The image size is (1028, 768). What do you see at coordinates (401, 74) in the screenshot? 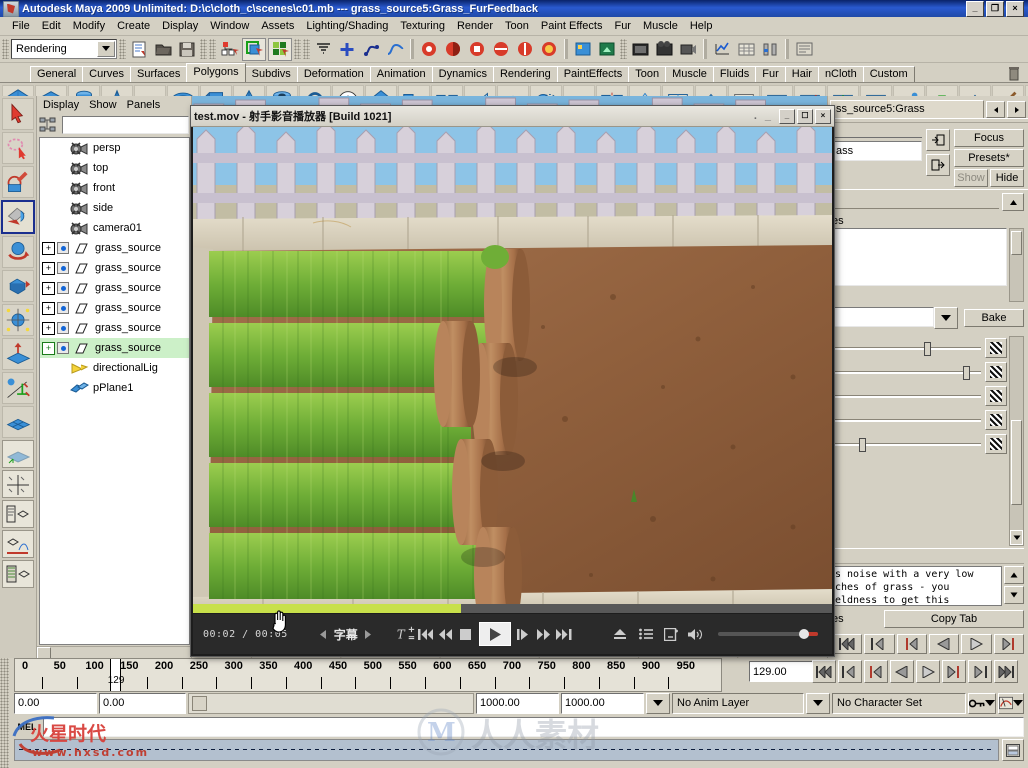
I see `shelf-tab-animation: Animation` at bounding box center [401, 74].